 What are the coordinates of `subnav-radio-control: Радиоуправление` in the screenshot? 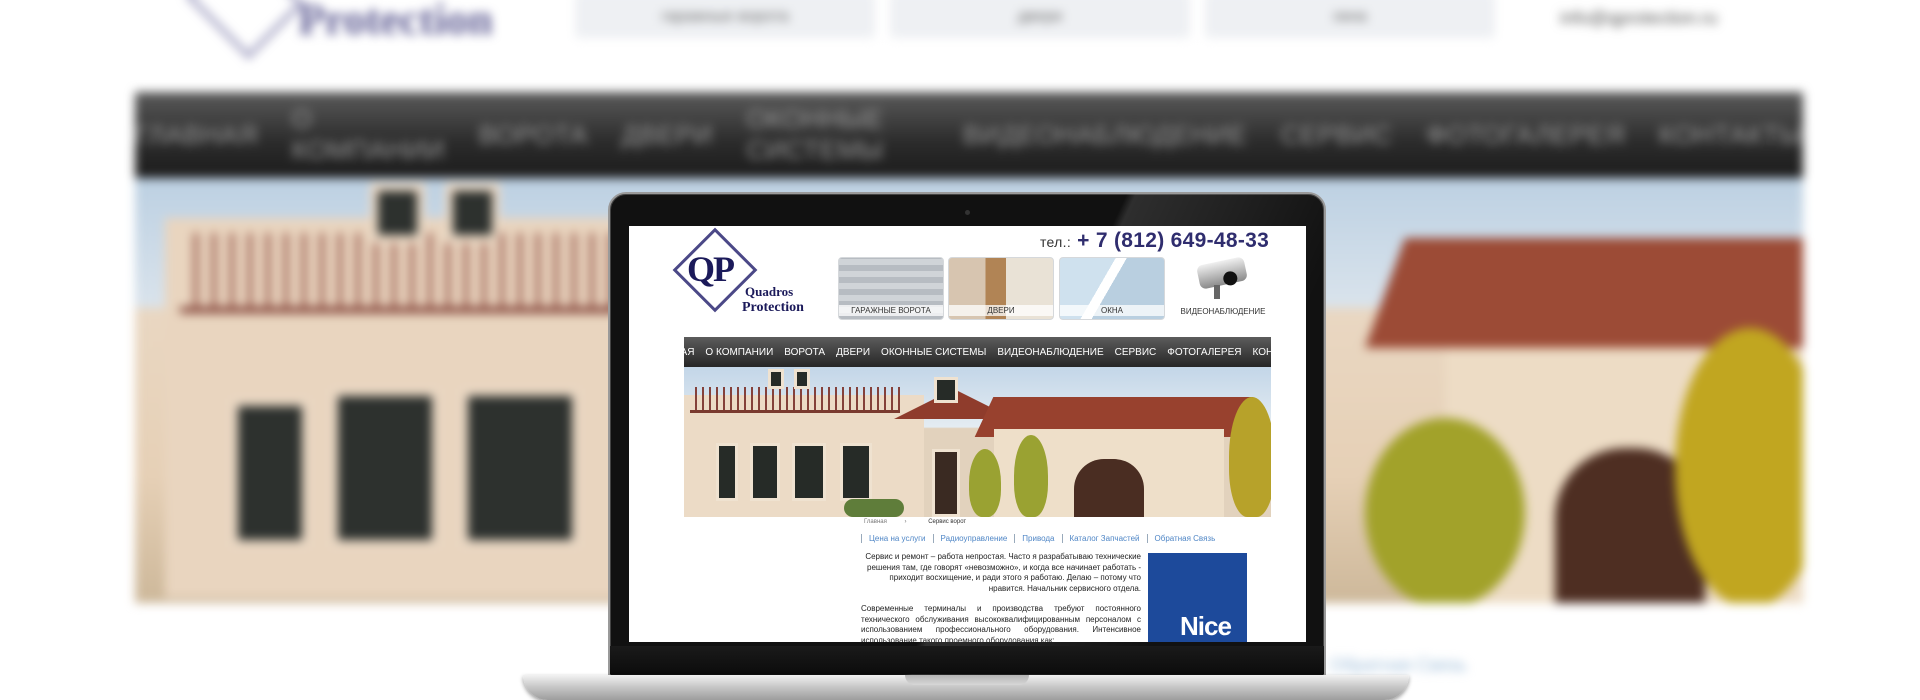 It's located at (973, 538).